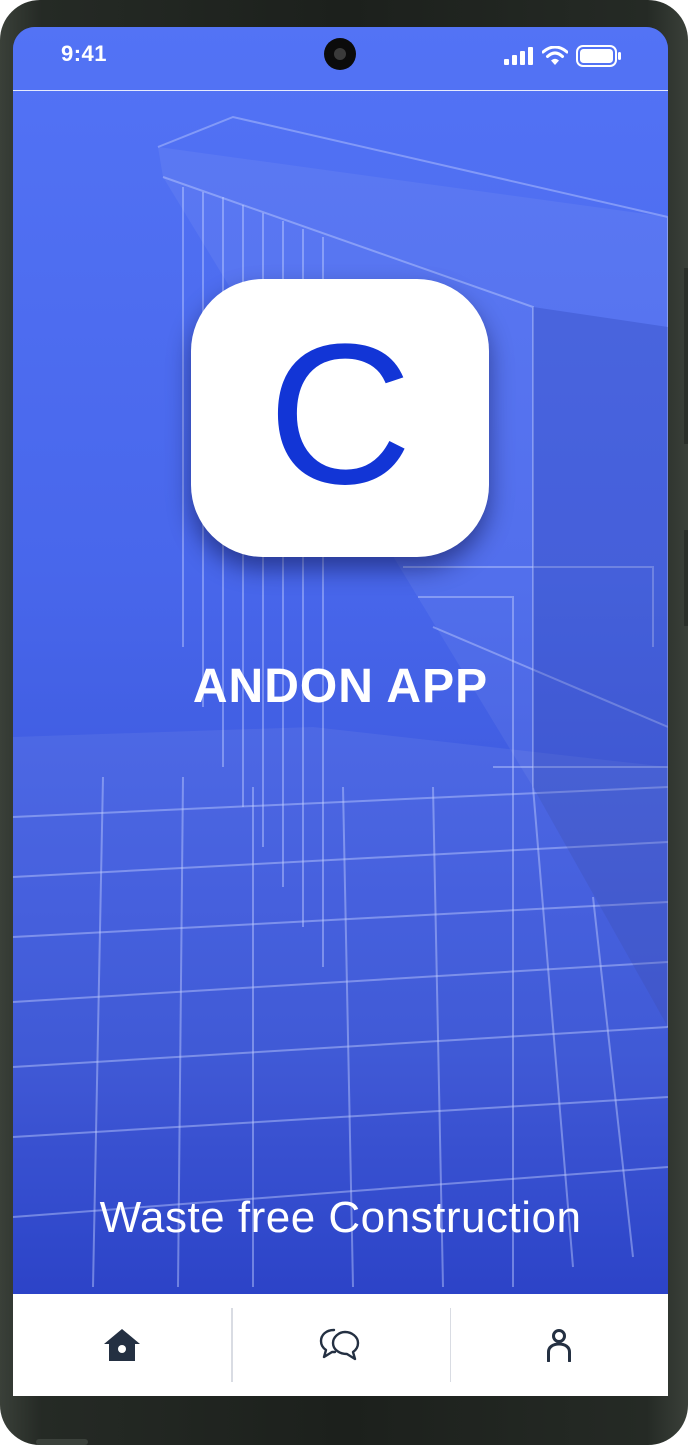 The width and height of the screenshot is (688, 1445). What do you see at coordinates (686, 356) in the screenshot?
I see `volume-button` at bounding box center [686, 356].